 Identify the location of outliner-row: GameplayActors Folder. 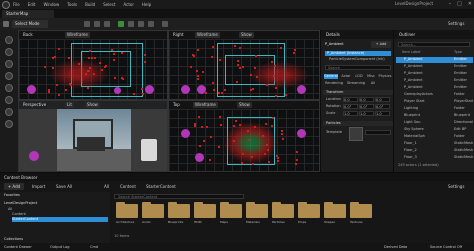
(434, 95).